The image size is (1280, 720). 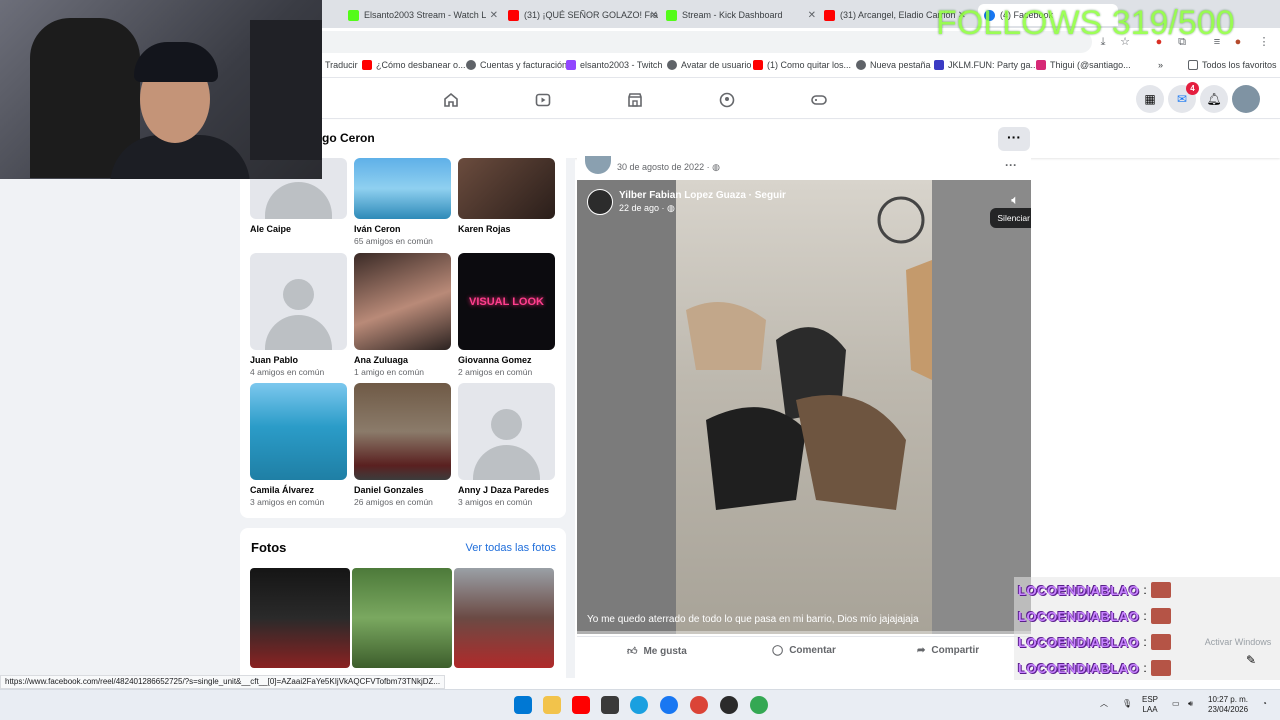 I want to click on friend-item: Juan Pablo 4 amigos en común, so click(x=299, y=315).